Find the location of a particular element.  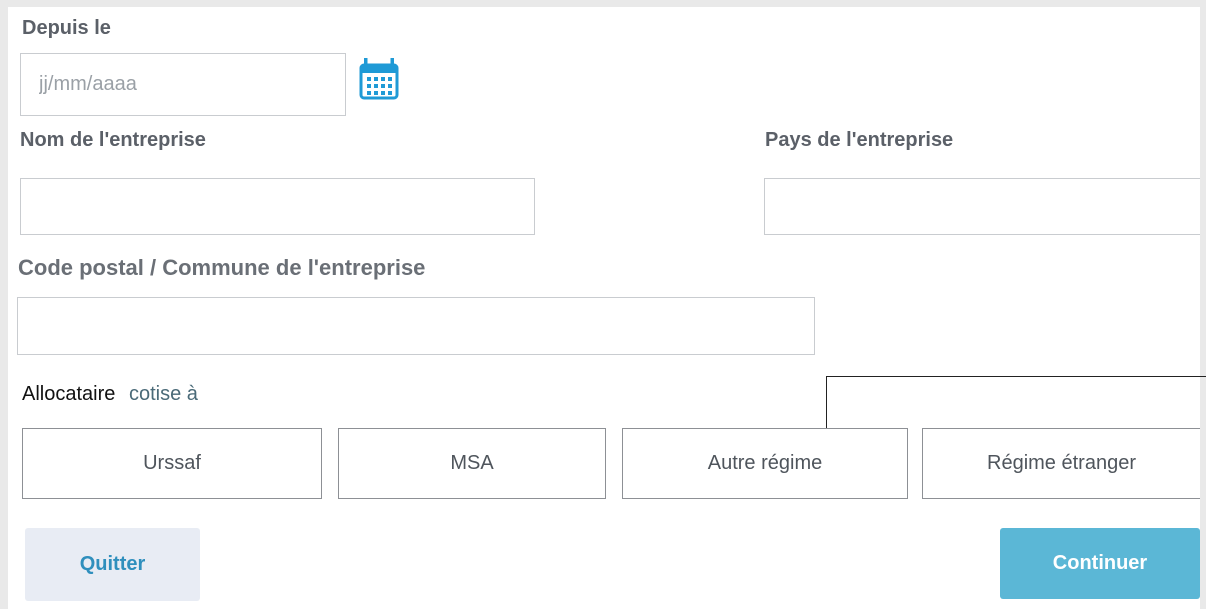

choice-msa: MSA is located at coordinates (472, 463).